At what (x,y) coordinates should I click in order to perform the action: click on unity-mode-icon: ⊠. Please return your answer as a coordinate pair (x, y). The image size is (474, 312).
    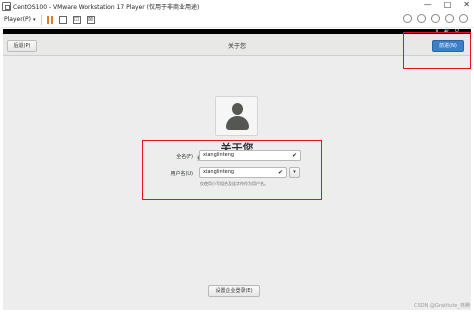
    Looking at the image, I should click on (90, 19).